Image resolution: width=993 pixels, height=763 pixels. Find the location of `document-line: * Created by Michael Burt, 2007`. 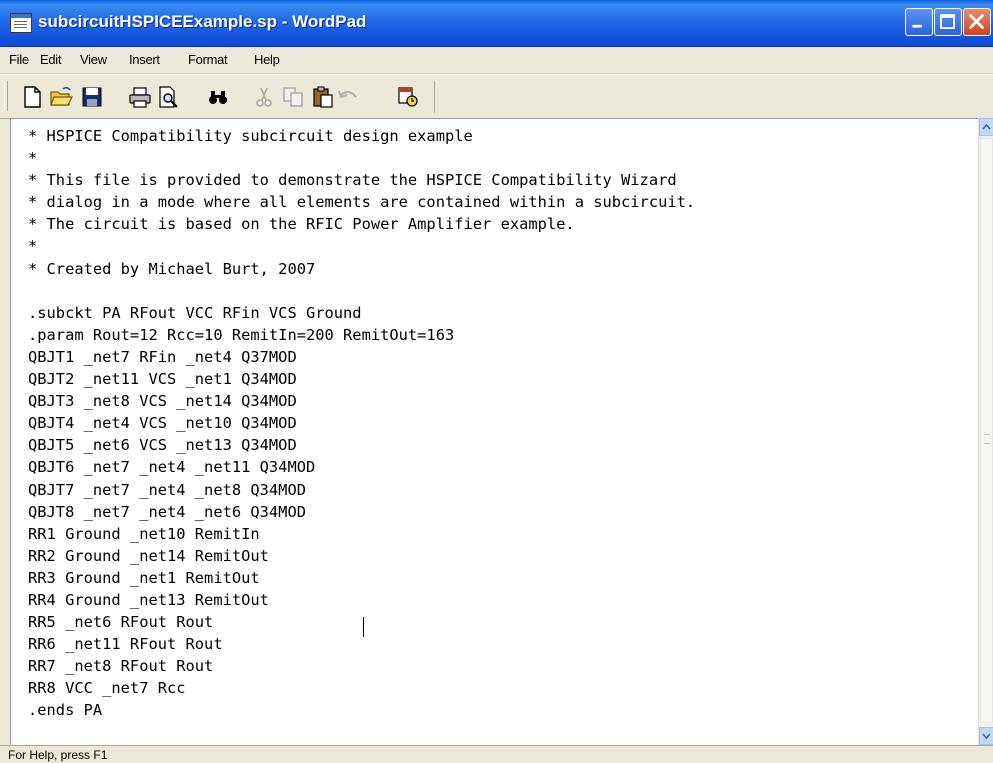

document-line: * Created by Michael Burt, 2007 is located at coordinates (361, 269).